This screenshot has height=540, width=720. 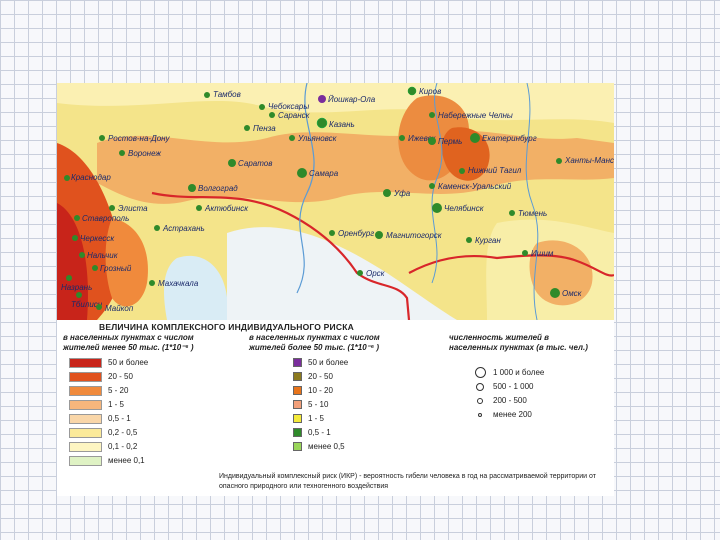 I want to click on legend-large-row: 50 и более, so click(x=320, y=362).